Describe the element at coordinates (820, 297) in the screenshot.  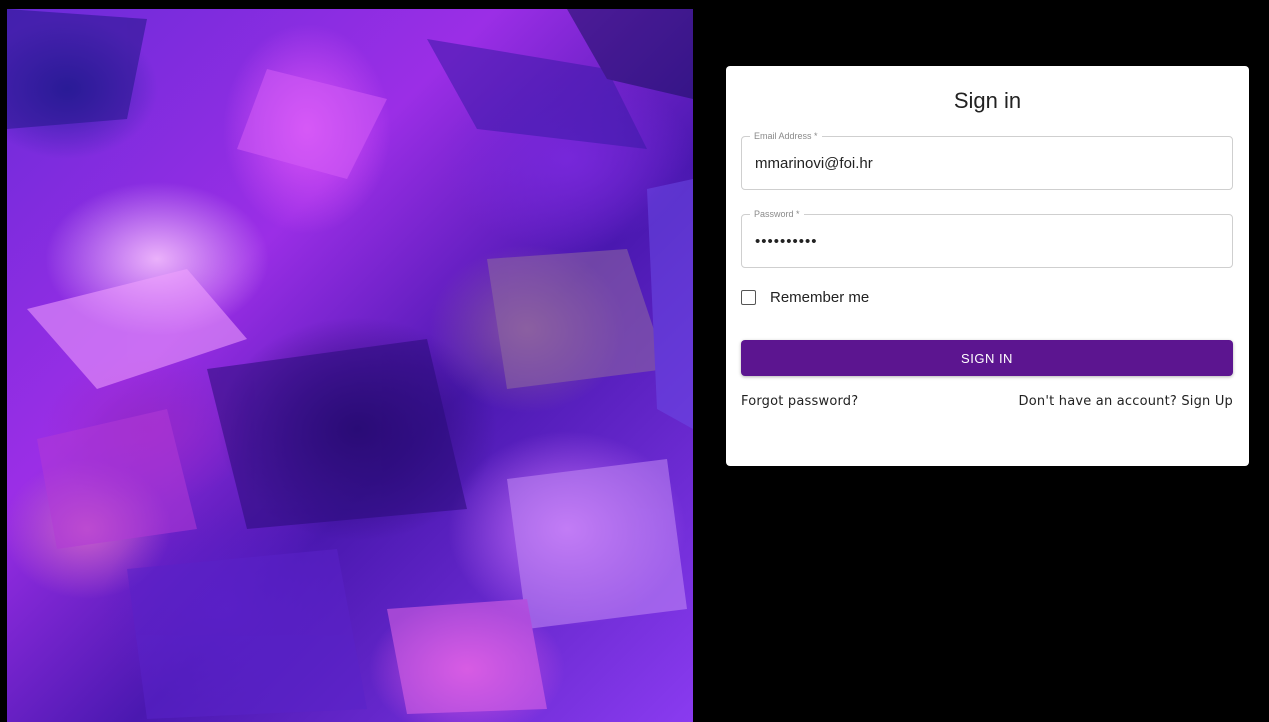
I see `remember-me-label: Remember me` at that location.